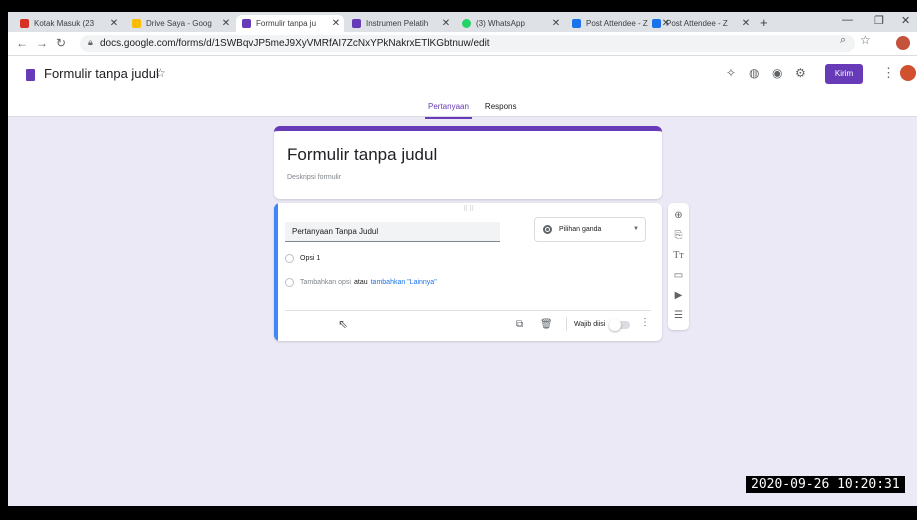 The width and height of the screenshot is (917, 520). I want to click on zoom-magnifier-icon: ⌕, so click(843, 40).